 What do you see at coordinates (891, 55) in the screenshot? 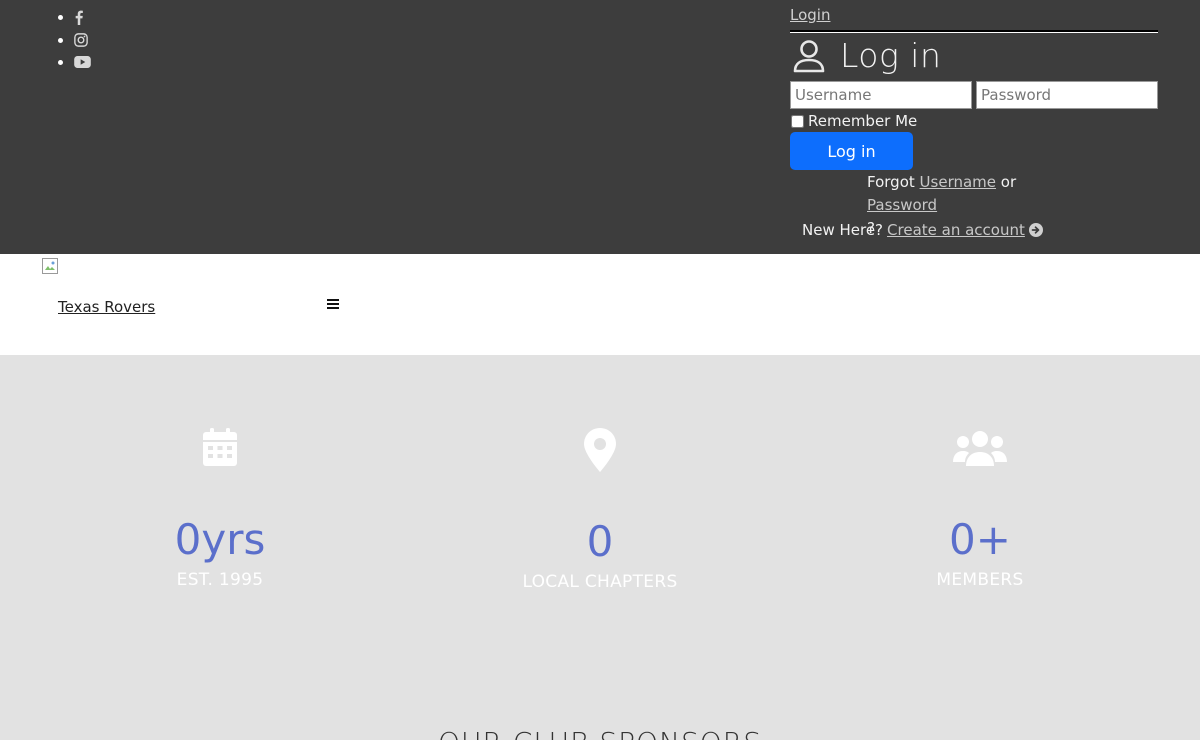
I see `login-title: Log in` at bounding box center [891, 55].